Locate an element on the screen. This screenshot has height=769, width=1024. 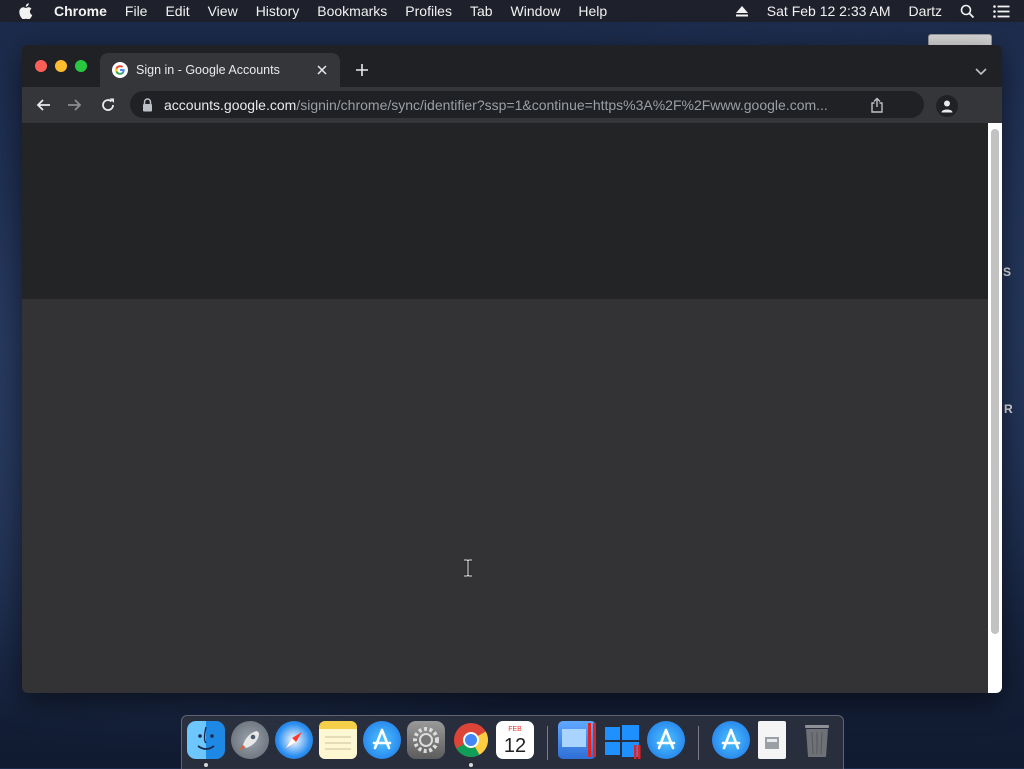
dock-launchpad-rocket-icon is located at coordinates (250, 740).